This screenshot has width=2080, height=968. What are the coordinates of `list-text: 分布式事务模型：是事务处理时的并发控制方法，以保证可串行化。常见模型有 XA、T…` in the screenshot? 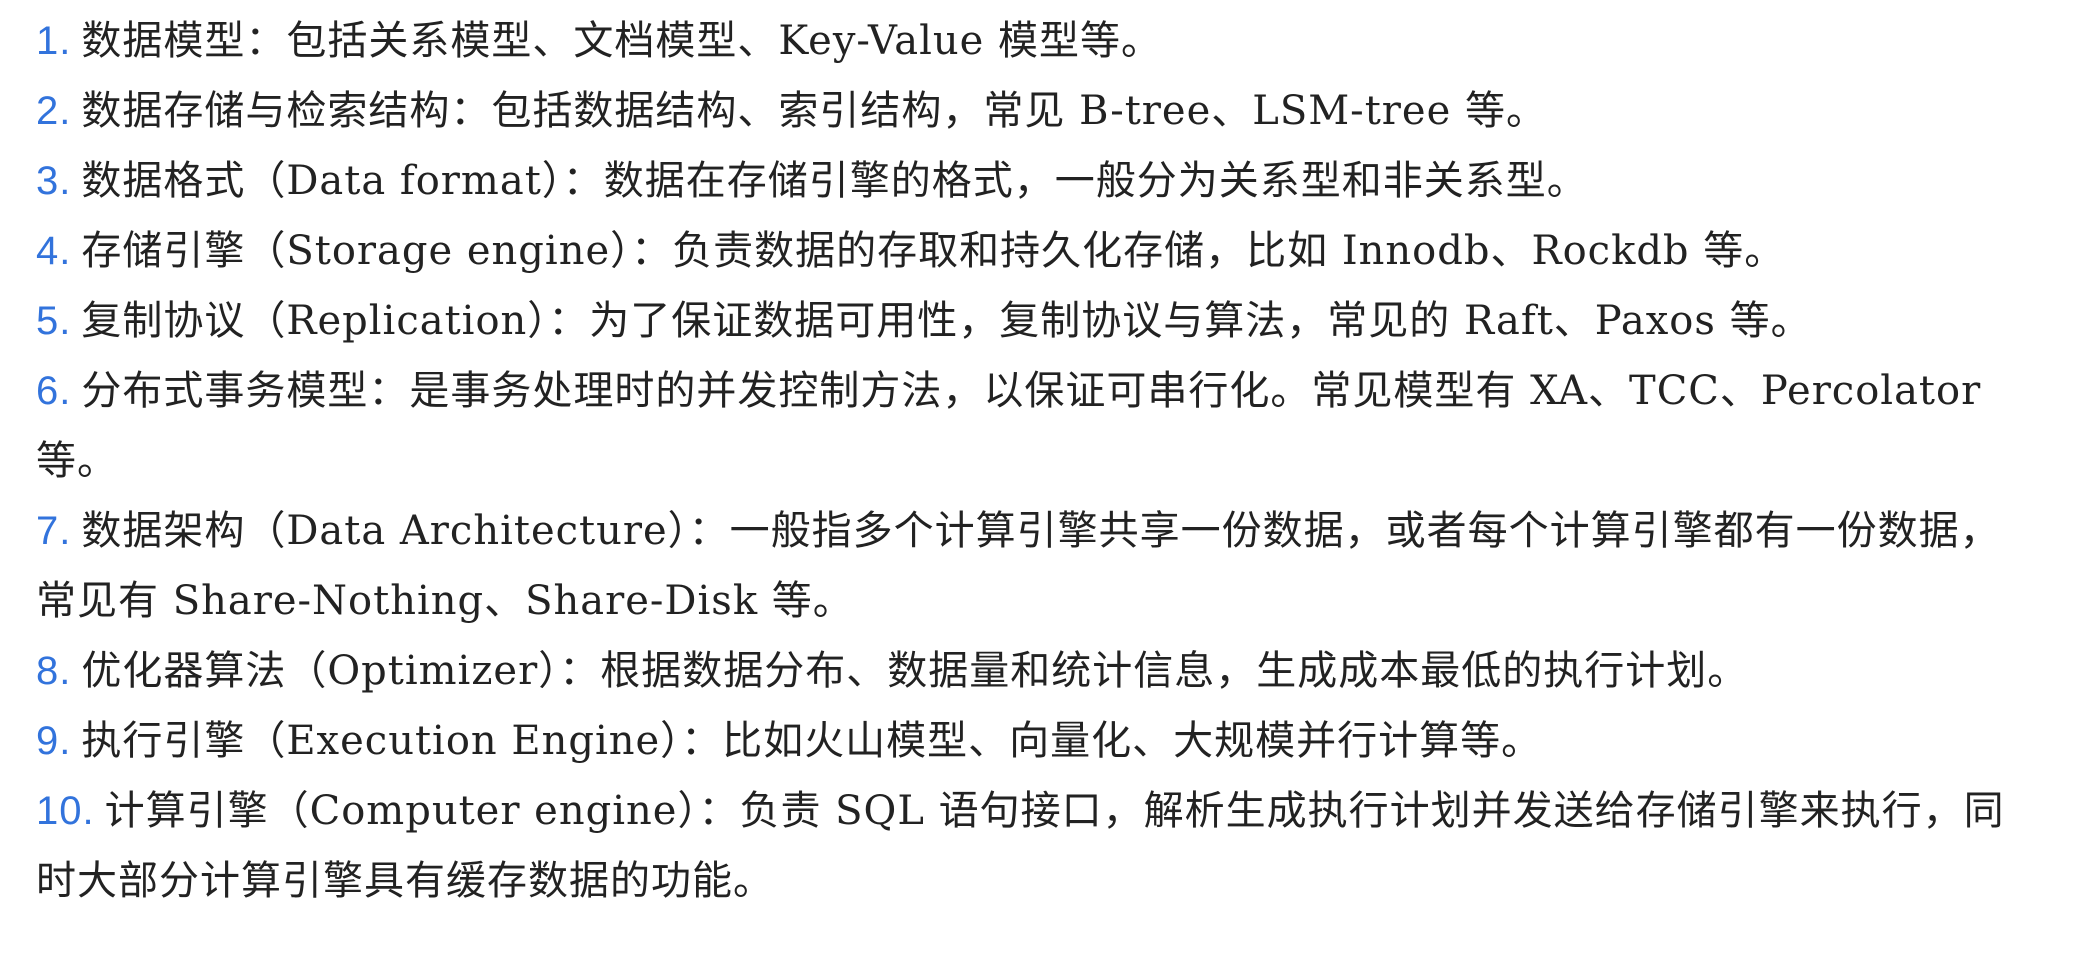 It's located at (1009, 426).